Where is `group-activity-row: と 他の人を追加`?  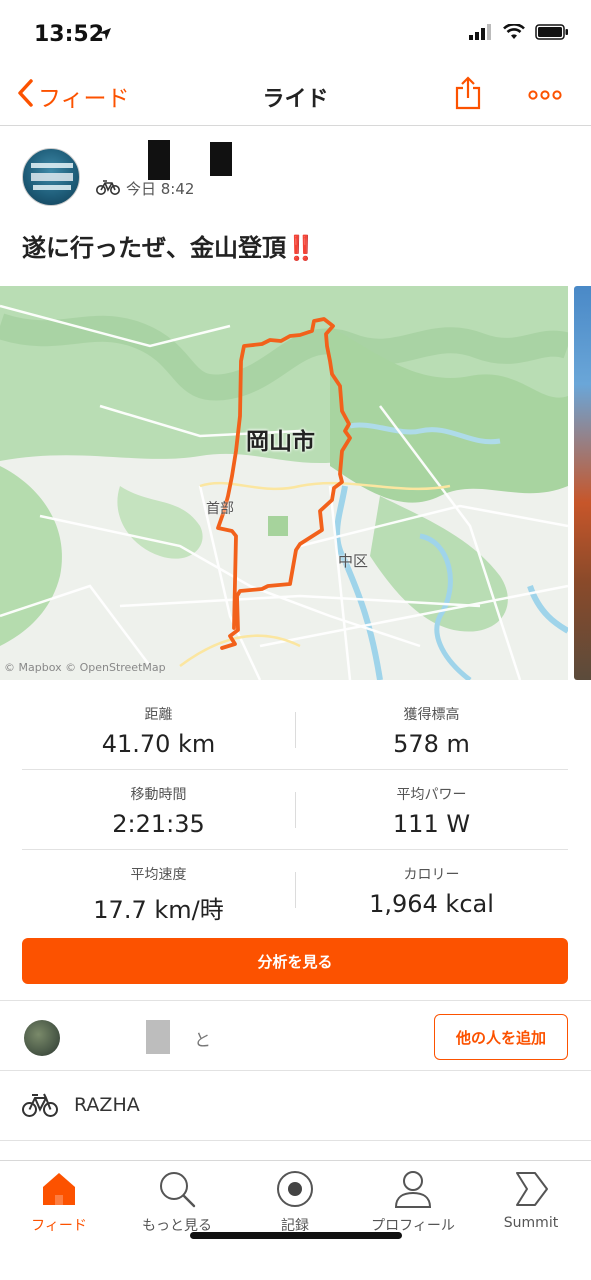
group-activity-row: と 他の人を追加 is located at coordinates (295, 1036).